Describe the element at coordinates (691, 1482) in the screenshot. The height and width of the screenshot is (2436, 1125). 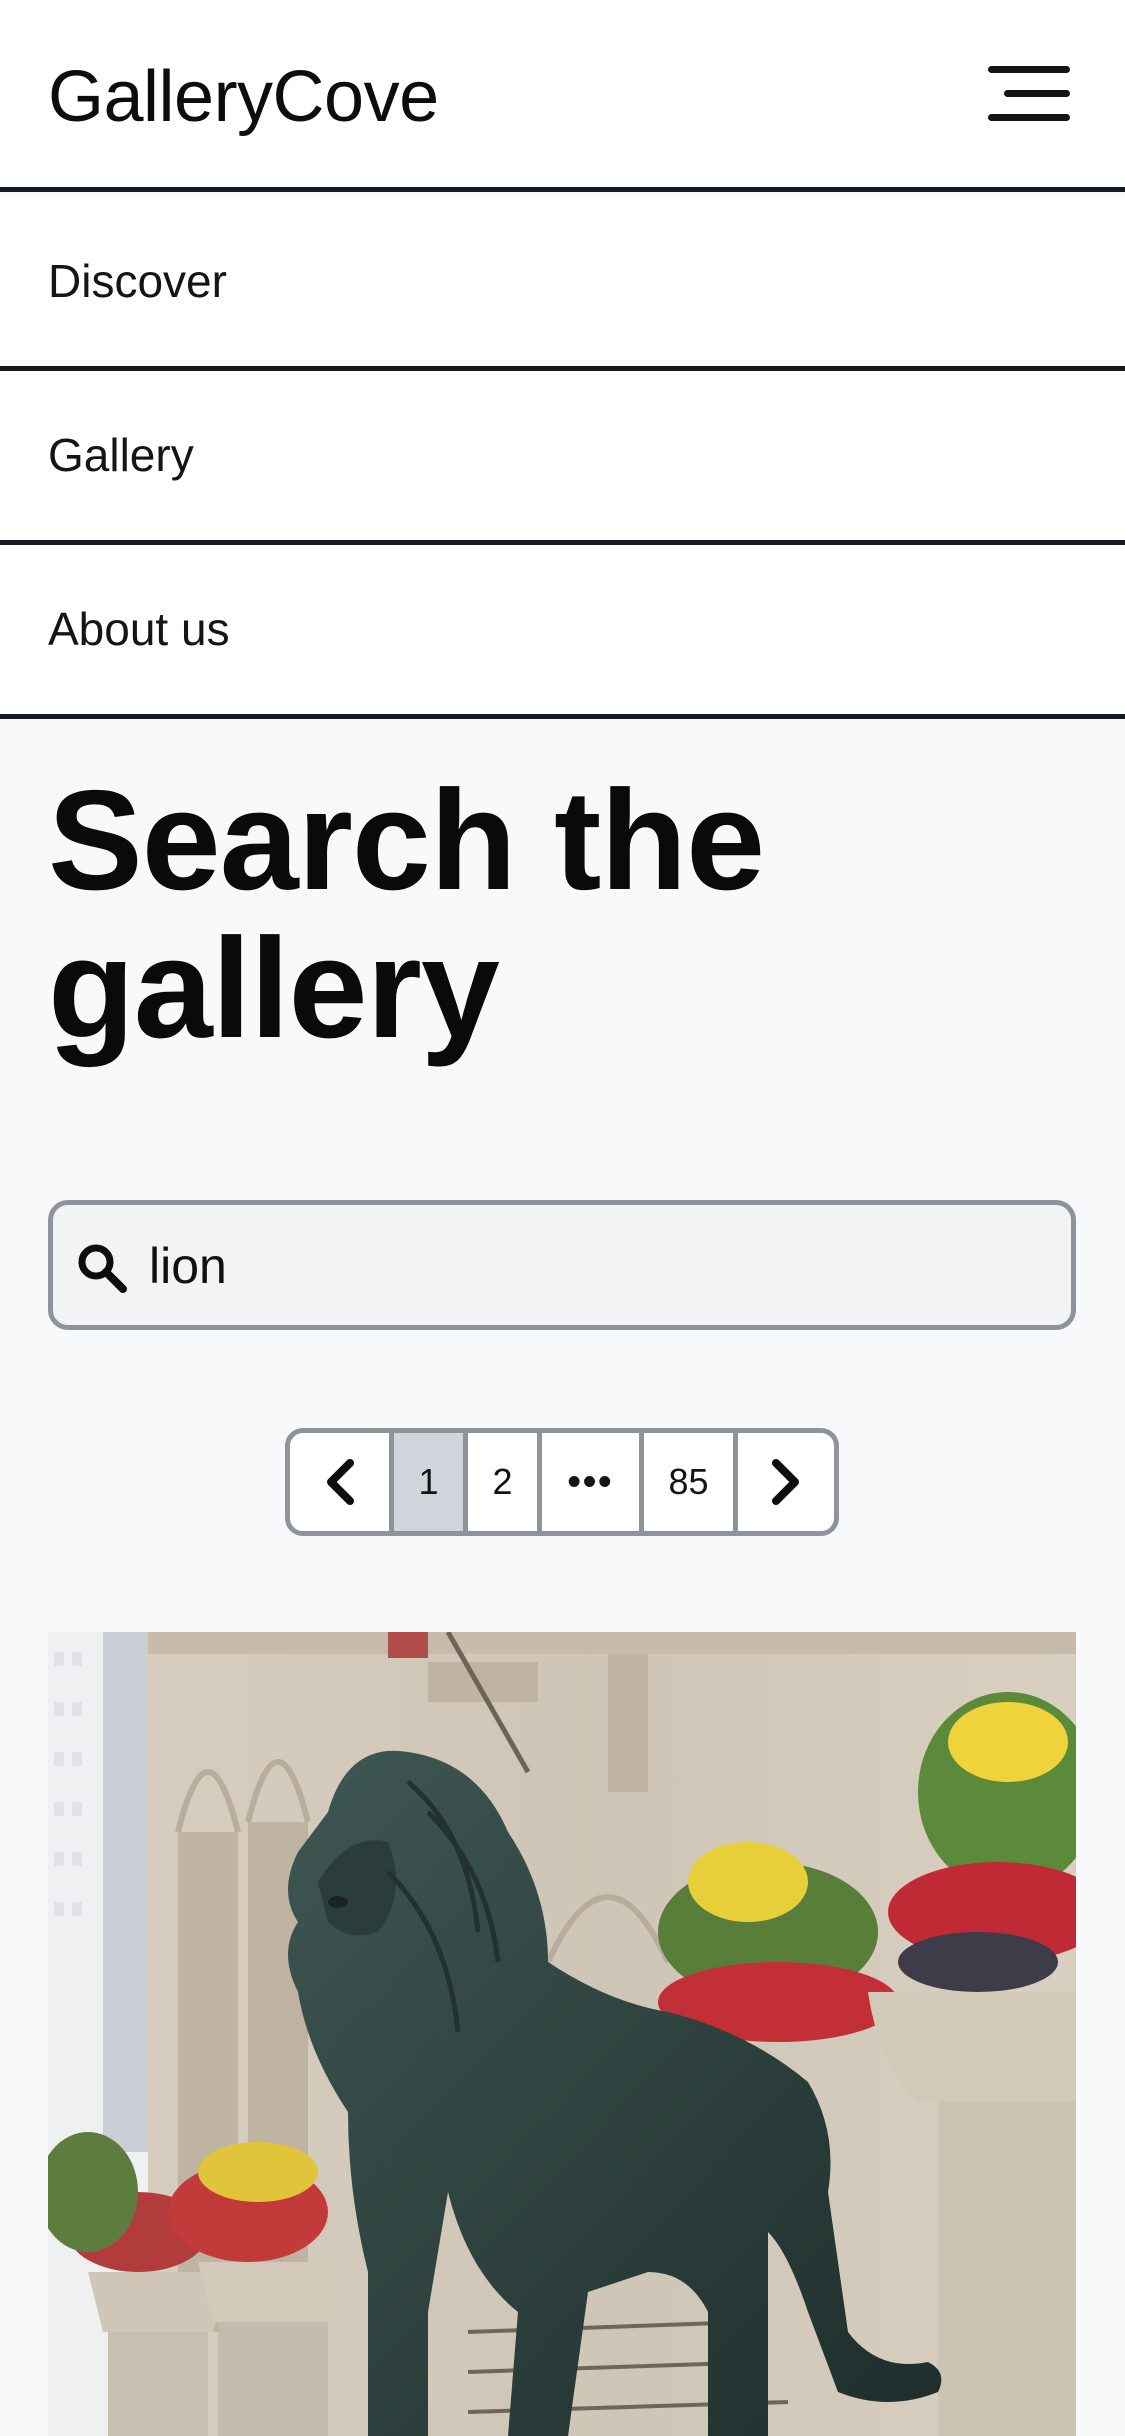
I see `page-button-85: 85` at that location.